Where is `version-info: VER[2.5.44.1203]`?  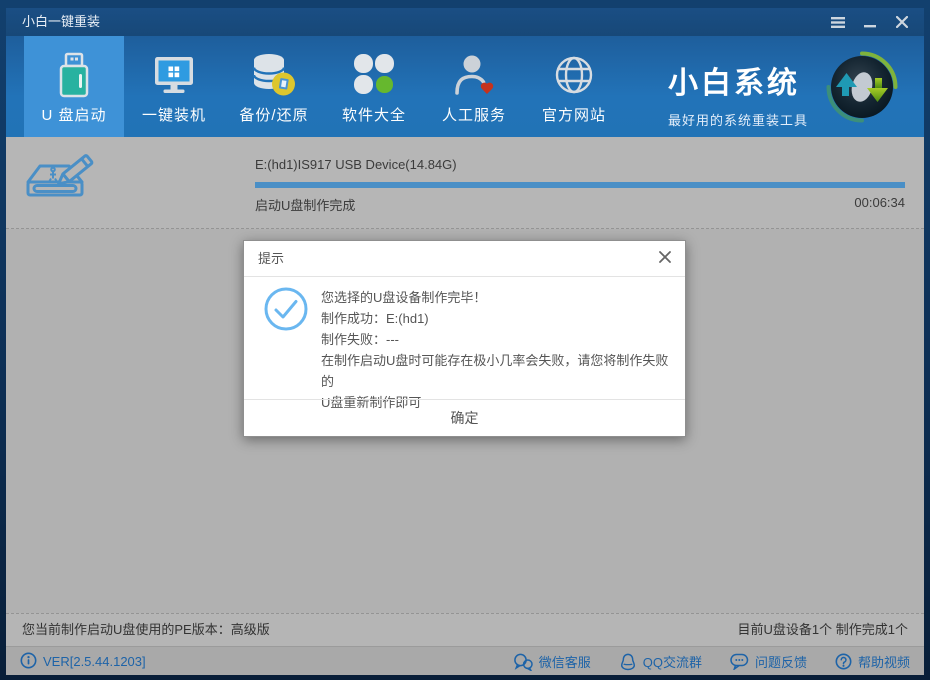 version-info: VER[2.5.44.1203] is located at coordinates (83, 661).